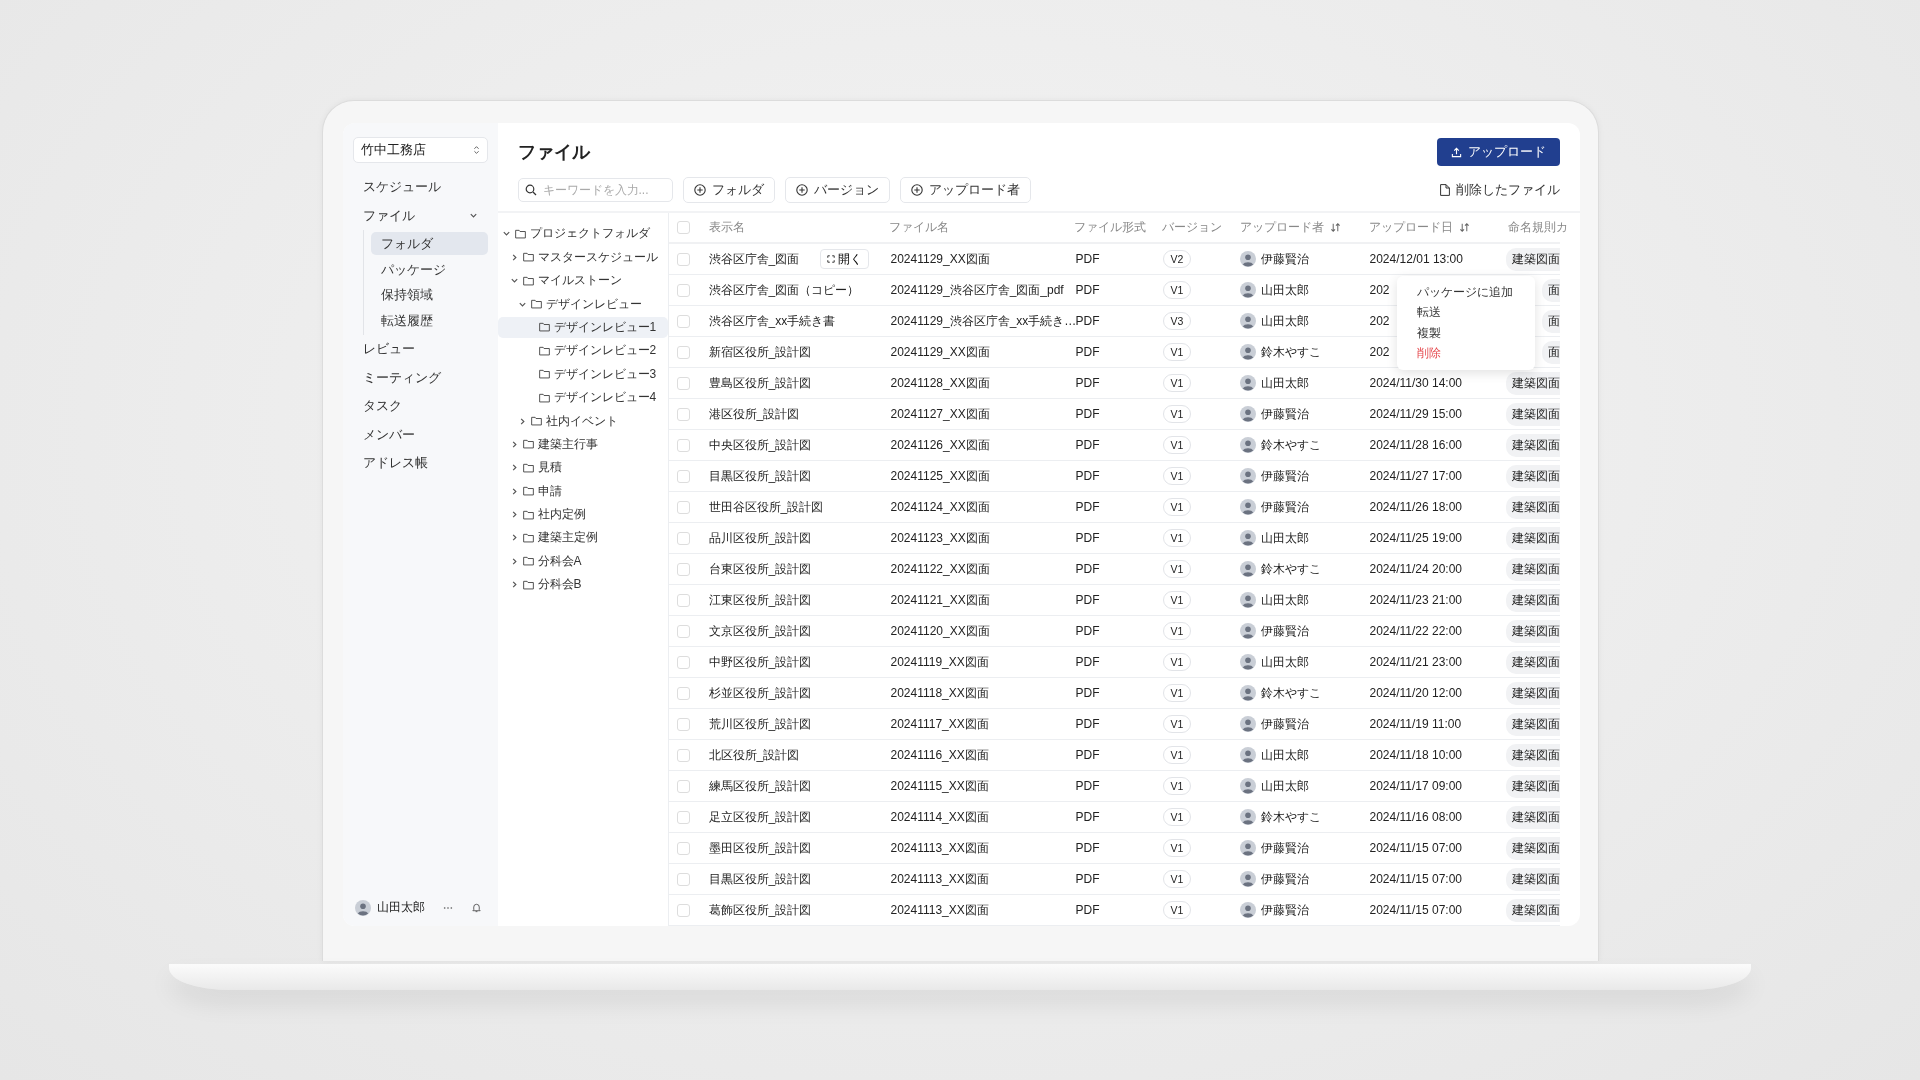 Image resolution: width=1920 pixels, height=1080 pixels. What do you see at coordinates (429, 270) in the screenshot?
I see `nav-subitem: パッケージ` at bounding box center [429, 270].